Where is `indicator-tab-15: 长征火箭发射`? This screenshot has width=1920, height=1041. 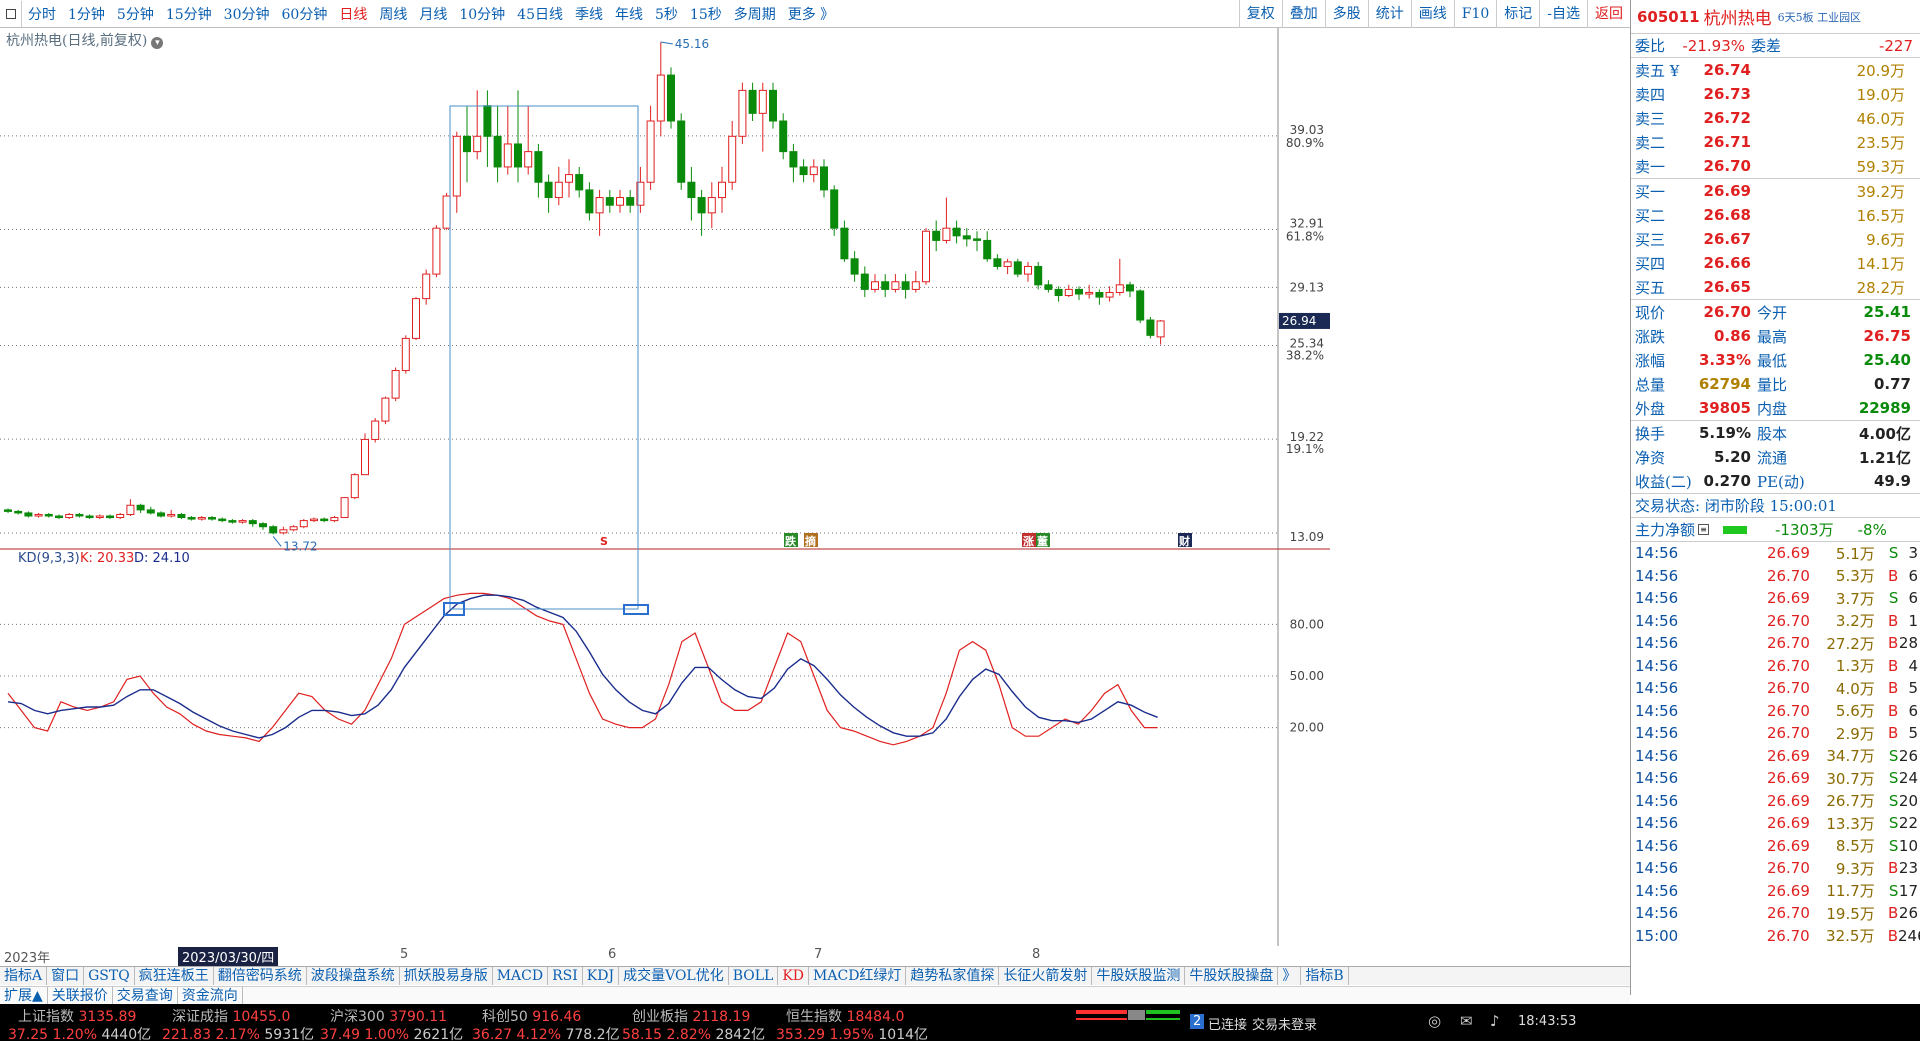
indicator-tab-15: 长征火箭发射 is located at coordinates (1046, 976).